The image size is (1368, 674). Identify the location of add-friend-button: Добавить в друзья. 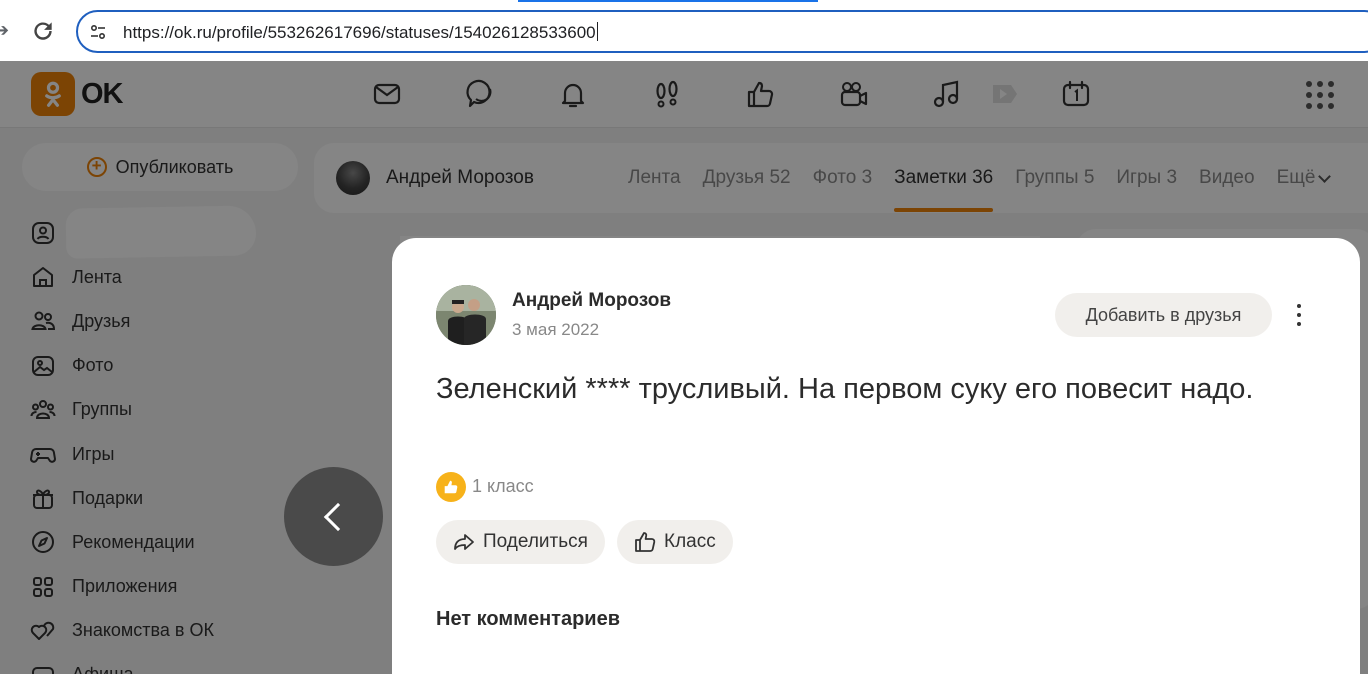
(1163, 315).